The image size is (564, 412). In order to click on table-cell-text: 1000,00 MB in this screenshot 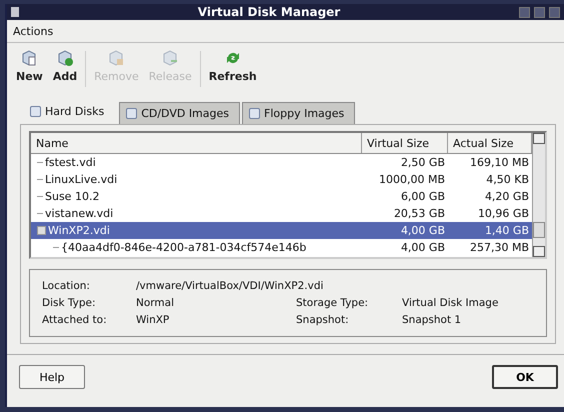, I will do `click(412, 179)`.